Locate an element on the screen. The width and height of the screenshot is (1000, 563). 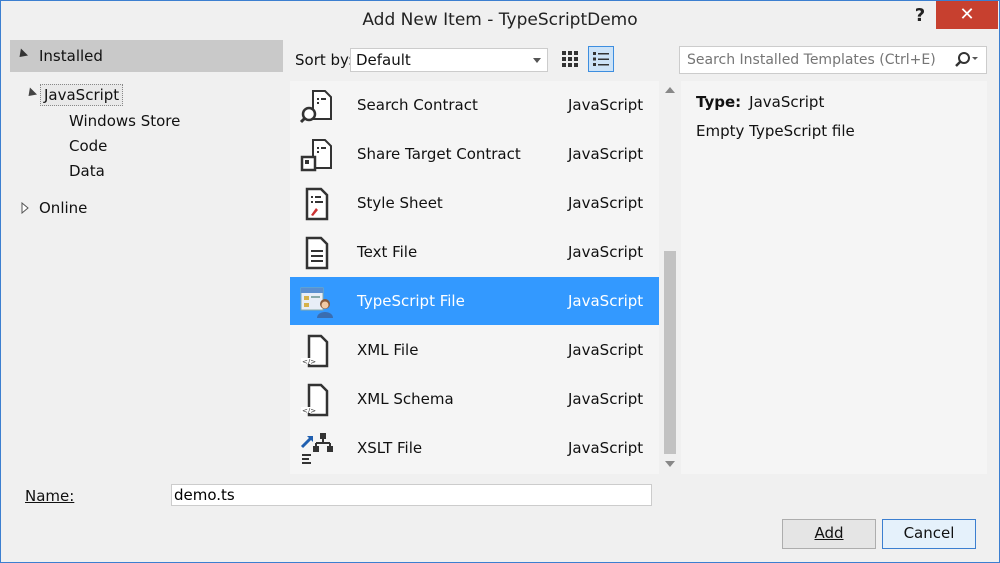
name-label: Name: is located at coordinates (49, 496).